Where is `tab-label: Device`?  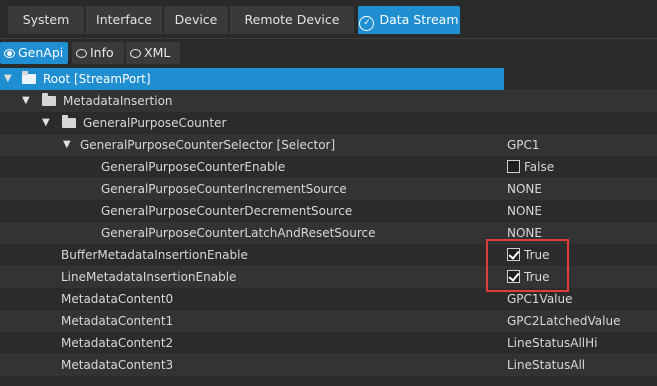
tab-label: Device is located at coordinates (196, 19).